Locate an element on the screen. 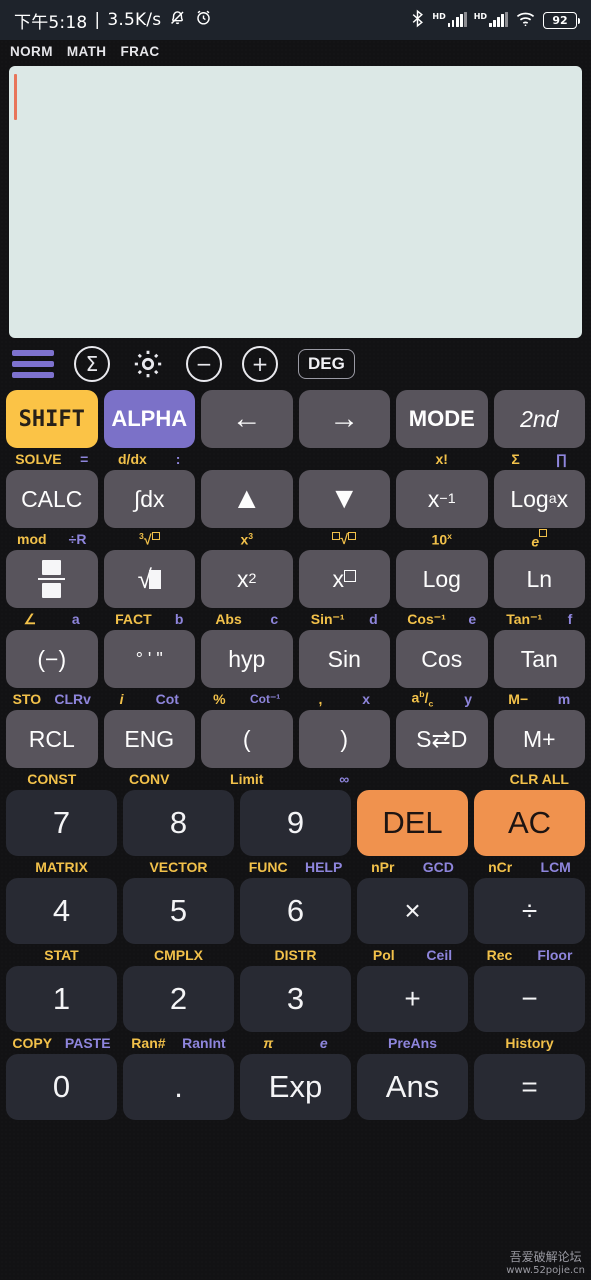 The image size is (591, 1280). key-4: 4 is located at coordinates (61, 911).